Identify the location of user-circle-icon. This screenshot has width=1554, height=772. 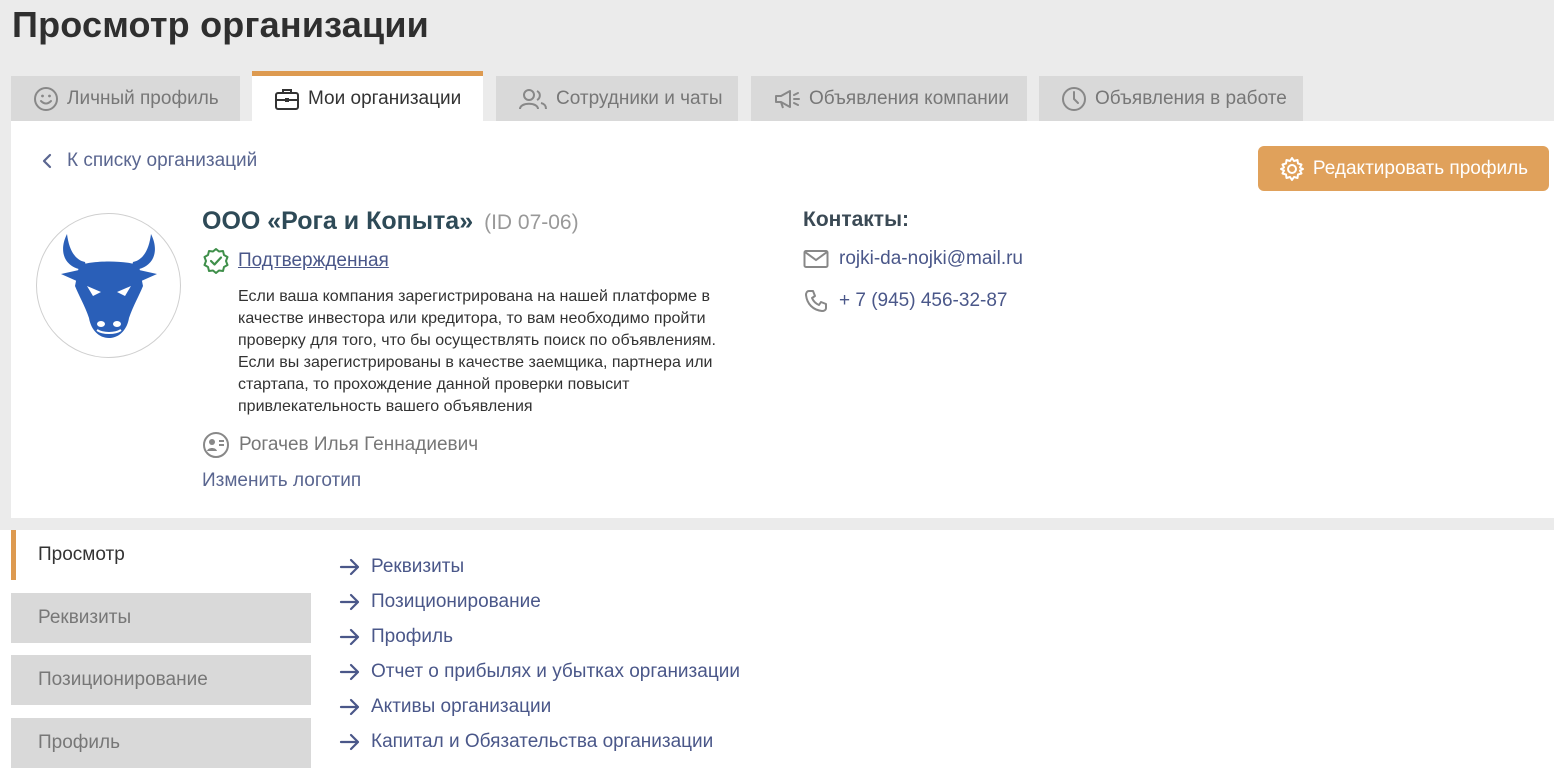
(216, 445).